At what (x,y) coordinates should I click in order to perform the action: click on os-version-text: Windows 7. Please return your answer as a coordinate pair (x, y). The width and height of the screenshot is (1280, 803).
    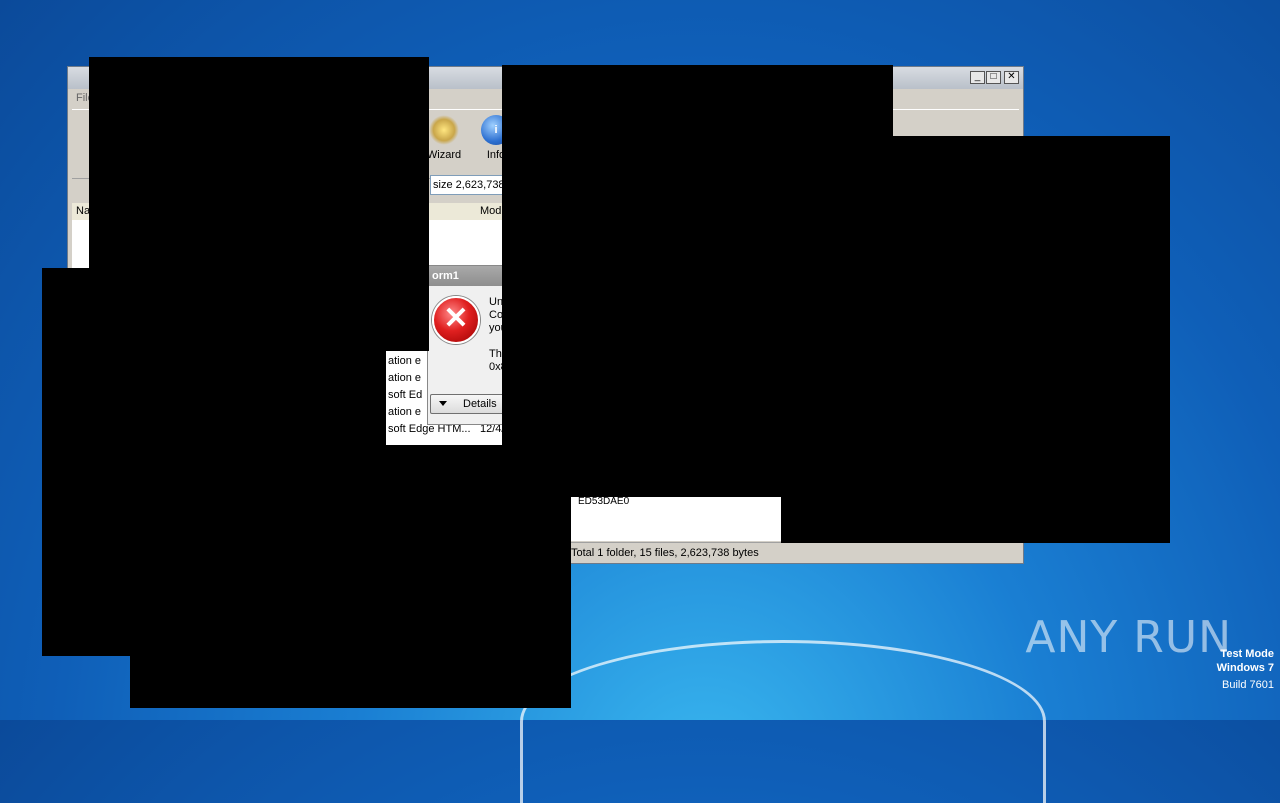
    Looking at the image, I should click on (1245, 668).